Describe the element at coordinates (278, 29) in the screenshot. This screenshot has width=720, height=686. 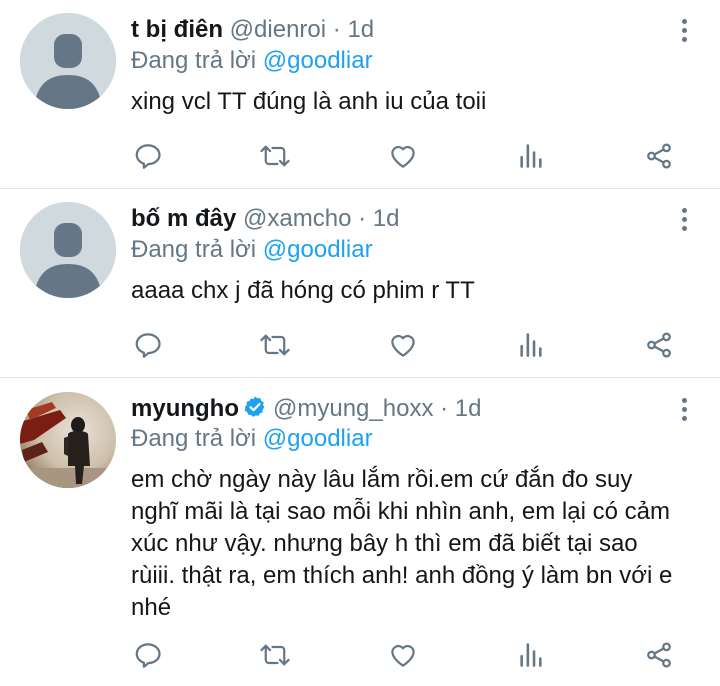
I see `user-handle: @dienroi` at that location.